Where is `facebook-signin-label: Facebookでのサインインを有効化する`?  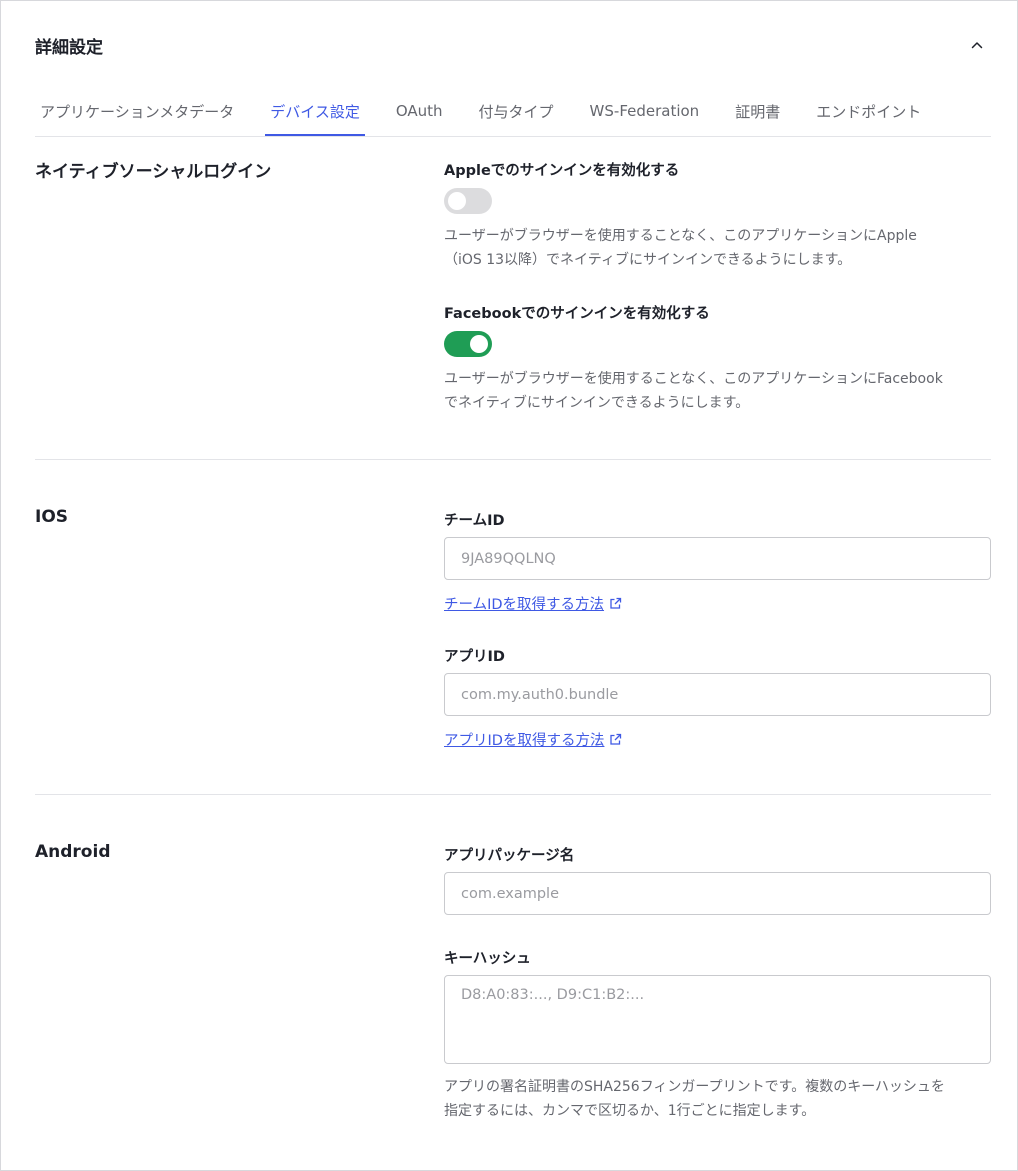 facebook-signin-label: Facebookでのサインインを有効化する is located at coordinates (577, 314).